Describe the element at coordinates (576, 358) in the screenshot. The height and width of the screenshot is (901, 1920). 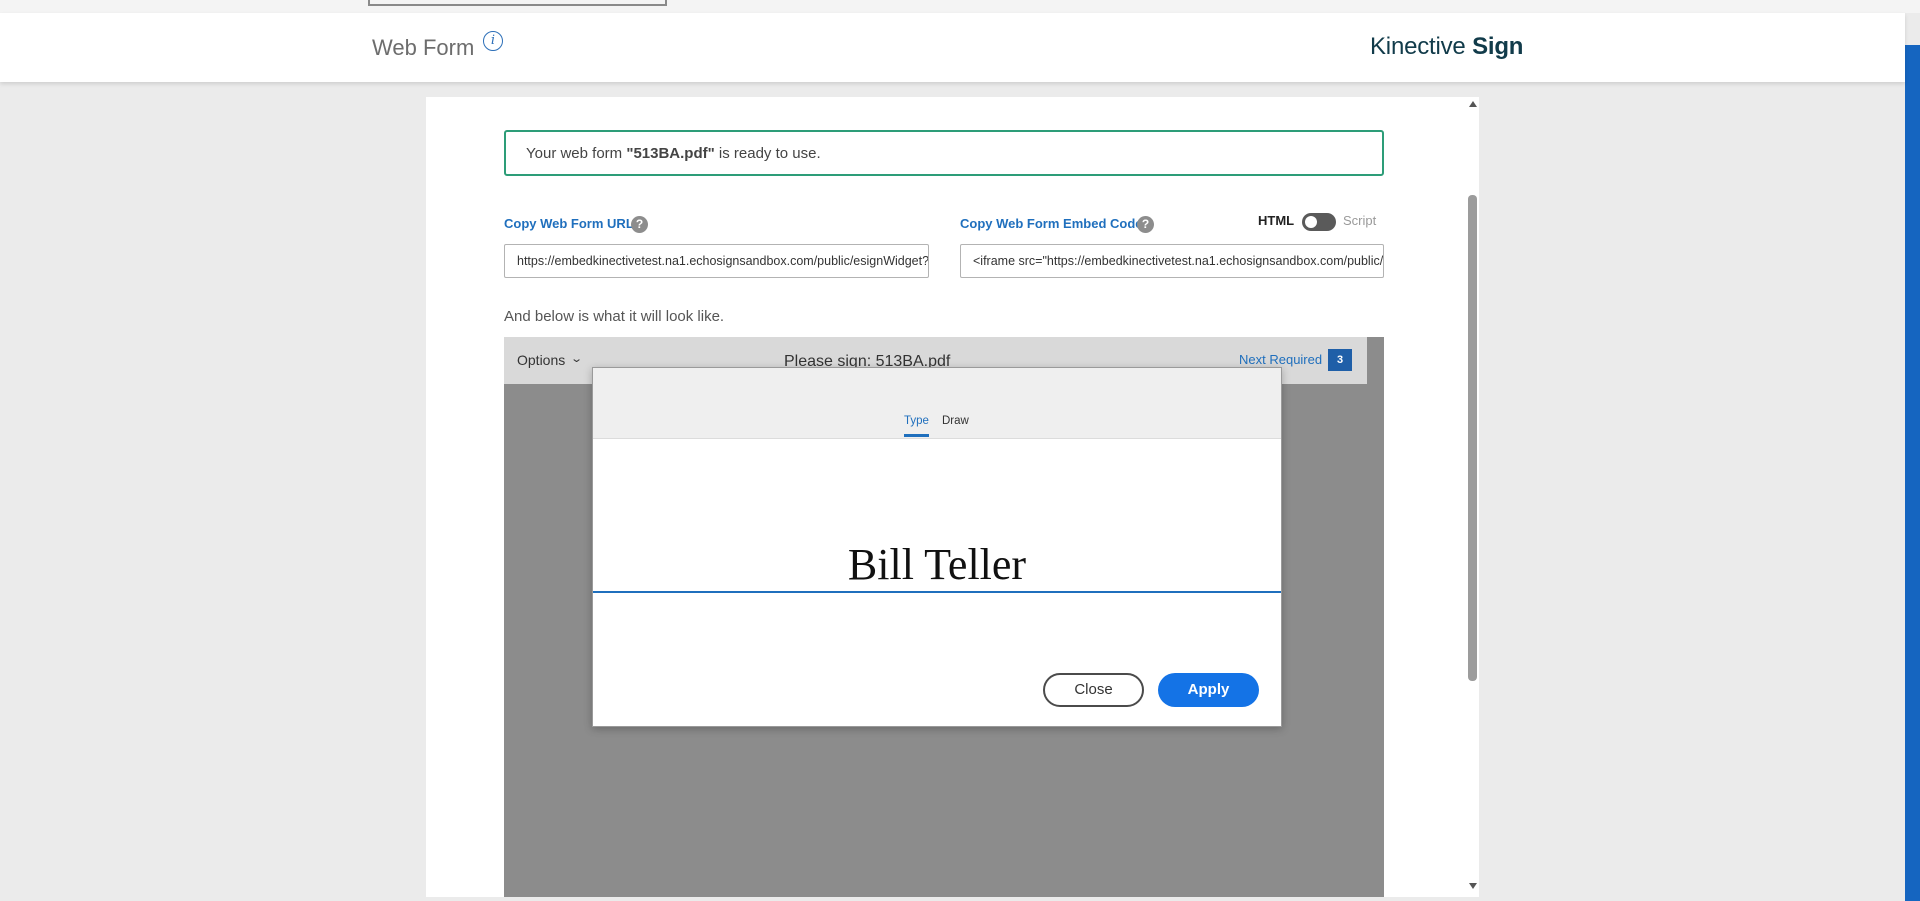
I see `chevron-down-icon: ⌄` at that location.